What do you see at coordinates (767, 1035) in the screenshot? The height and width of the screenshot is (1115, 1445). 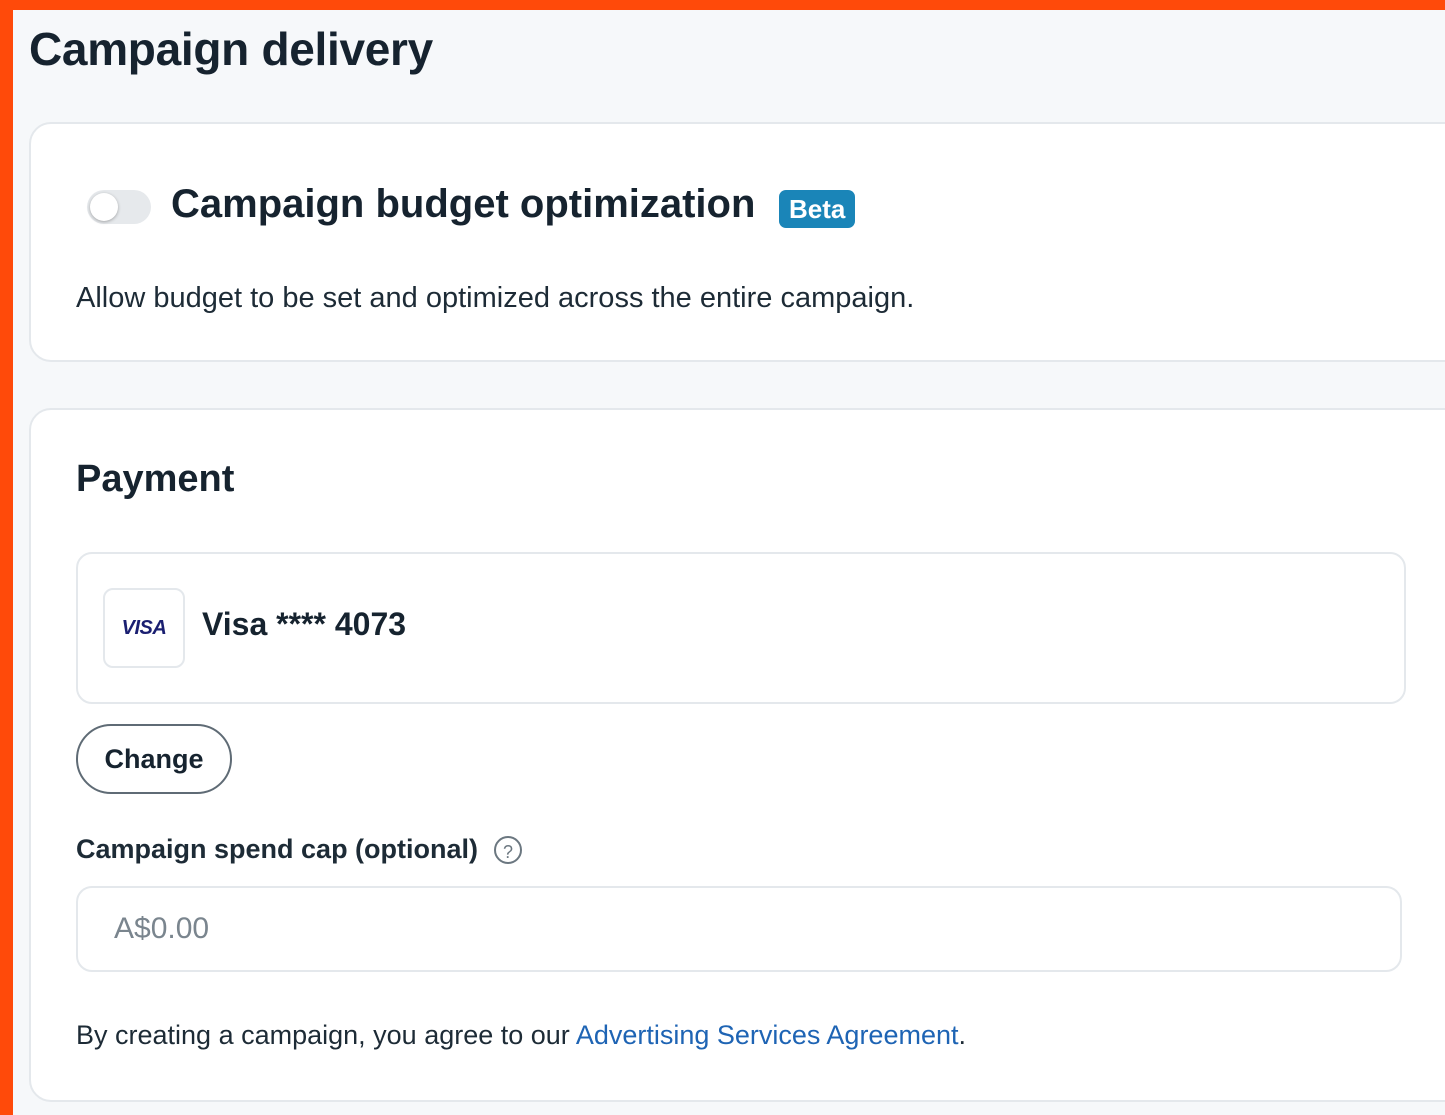 I see `advertising-agreement-link: Advertising Services Agreement` at bounding box center [767, 1035].